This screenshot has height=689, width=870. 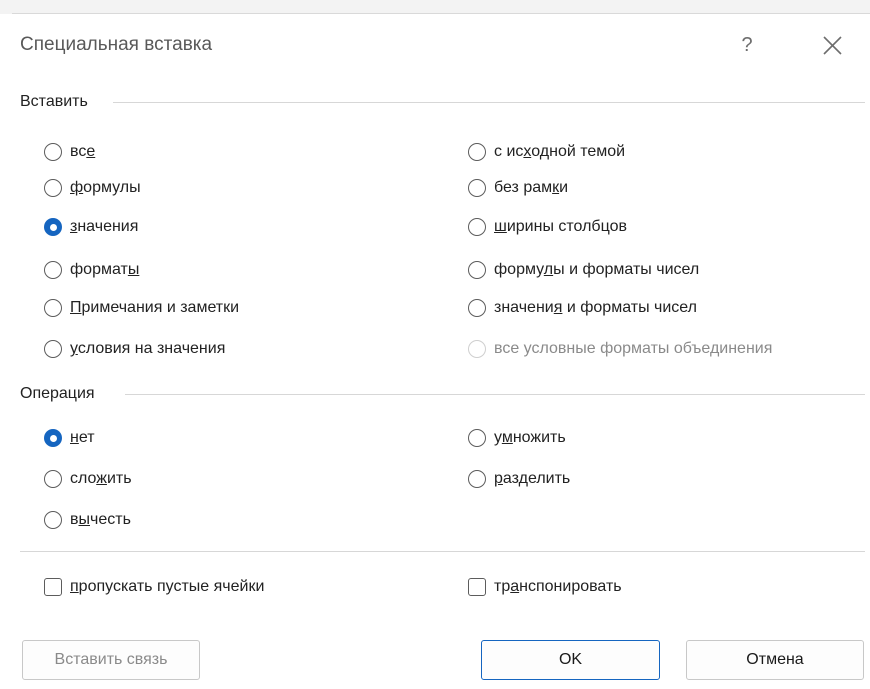 I want to click on option-label: сложить, so click(x=101, y=478).